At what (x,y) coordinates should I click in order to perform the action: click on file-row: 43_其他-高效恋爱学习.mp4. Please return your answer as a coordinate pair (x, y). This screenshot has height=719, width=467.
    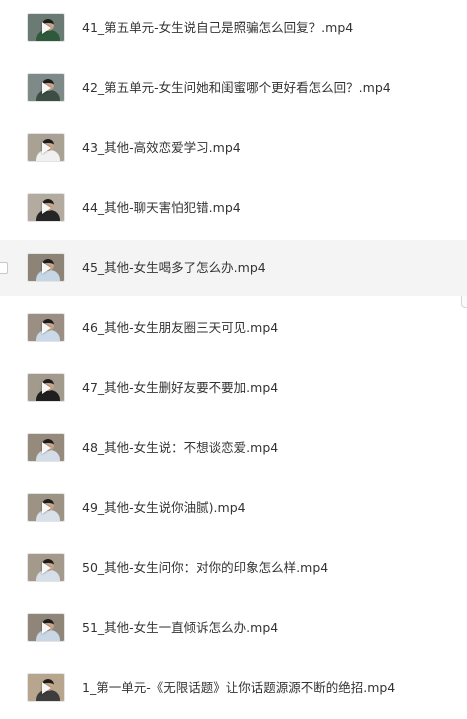
    Looking at the image, I should click on (233, 148).